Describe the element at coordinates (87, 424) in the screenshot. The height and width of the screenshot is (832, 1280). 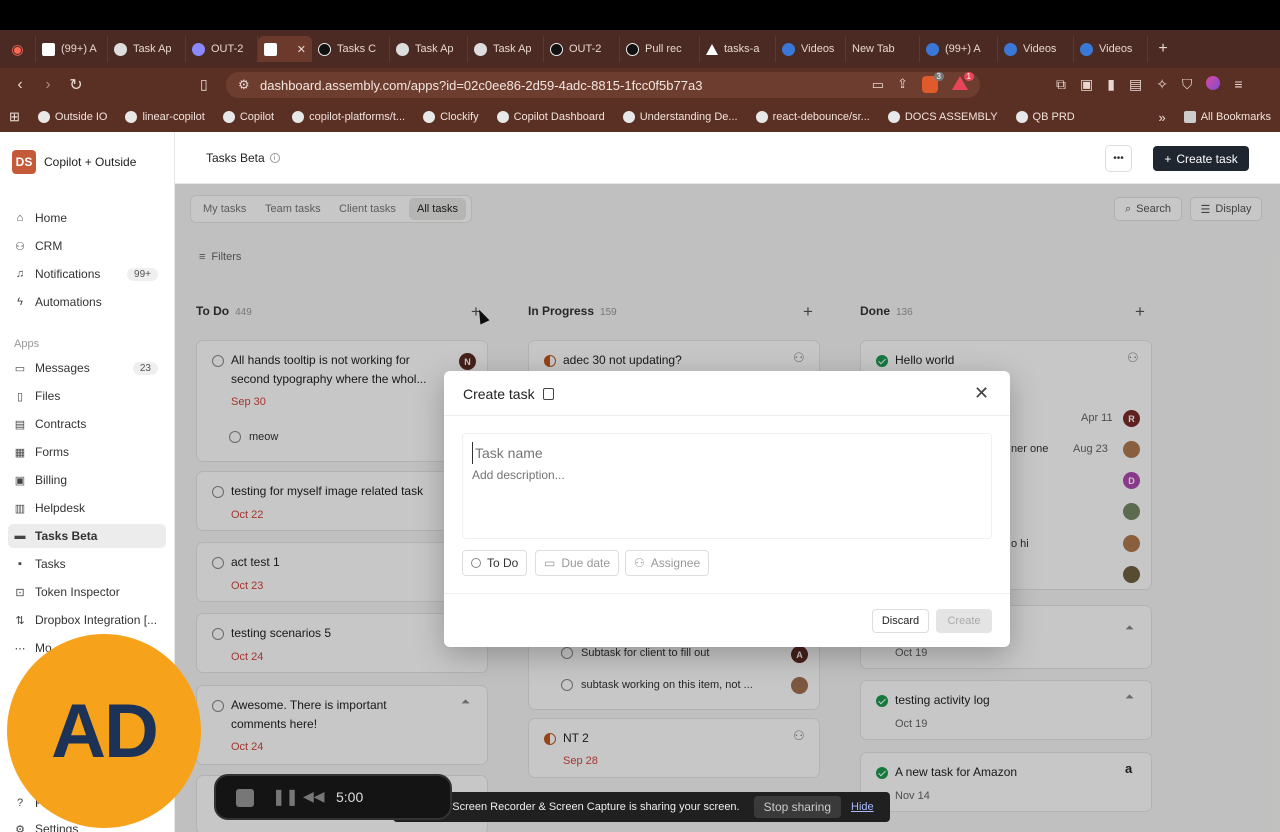
I see `sidebar-app-item: ▤ Contracts` at that location.